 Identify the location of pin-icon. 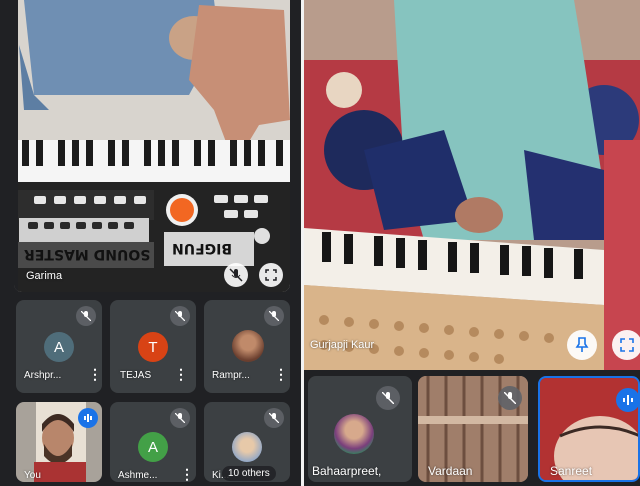
(582, 344).